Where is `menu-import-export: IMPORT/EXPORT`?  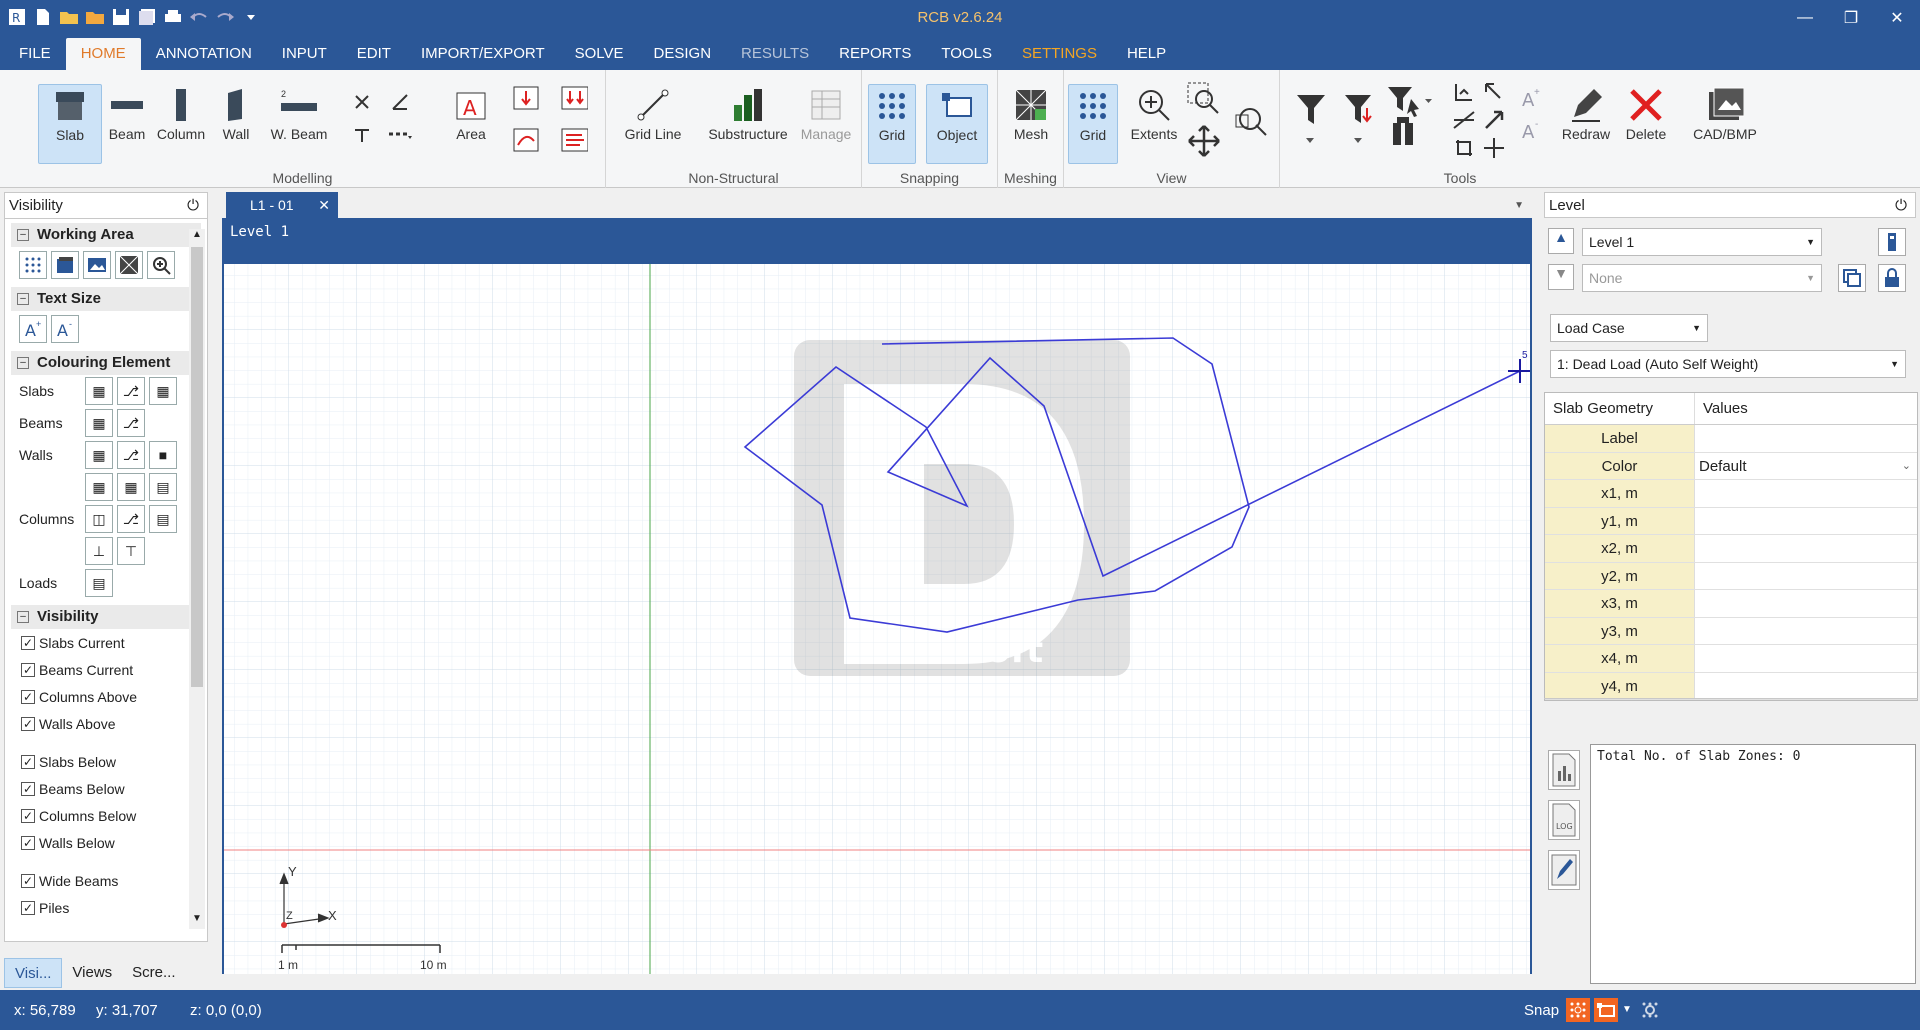
menu-import-export: IMPORT/EXPORT is located at coordinates (483, 54).